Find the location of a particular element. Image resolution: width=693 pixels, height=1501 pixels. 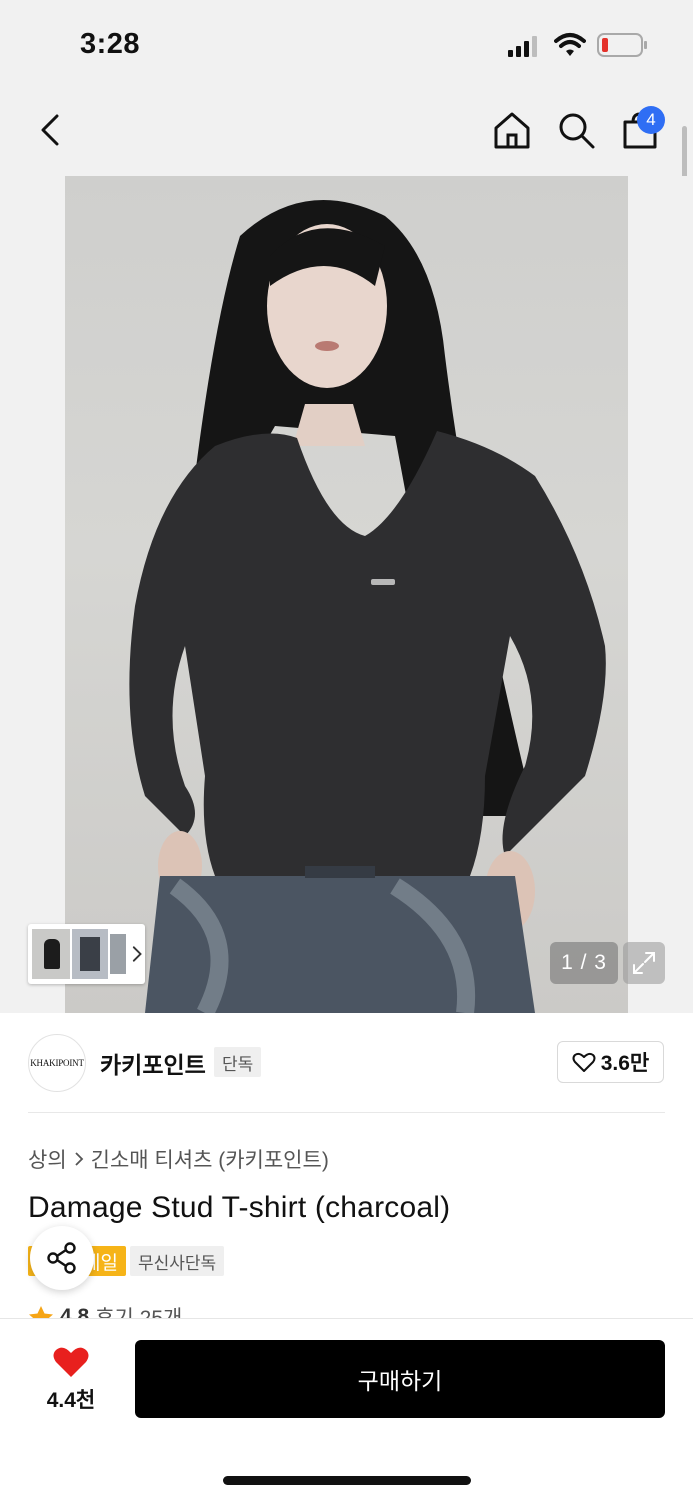

expand-icon is located at coordinates (644, 963).